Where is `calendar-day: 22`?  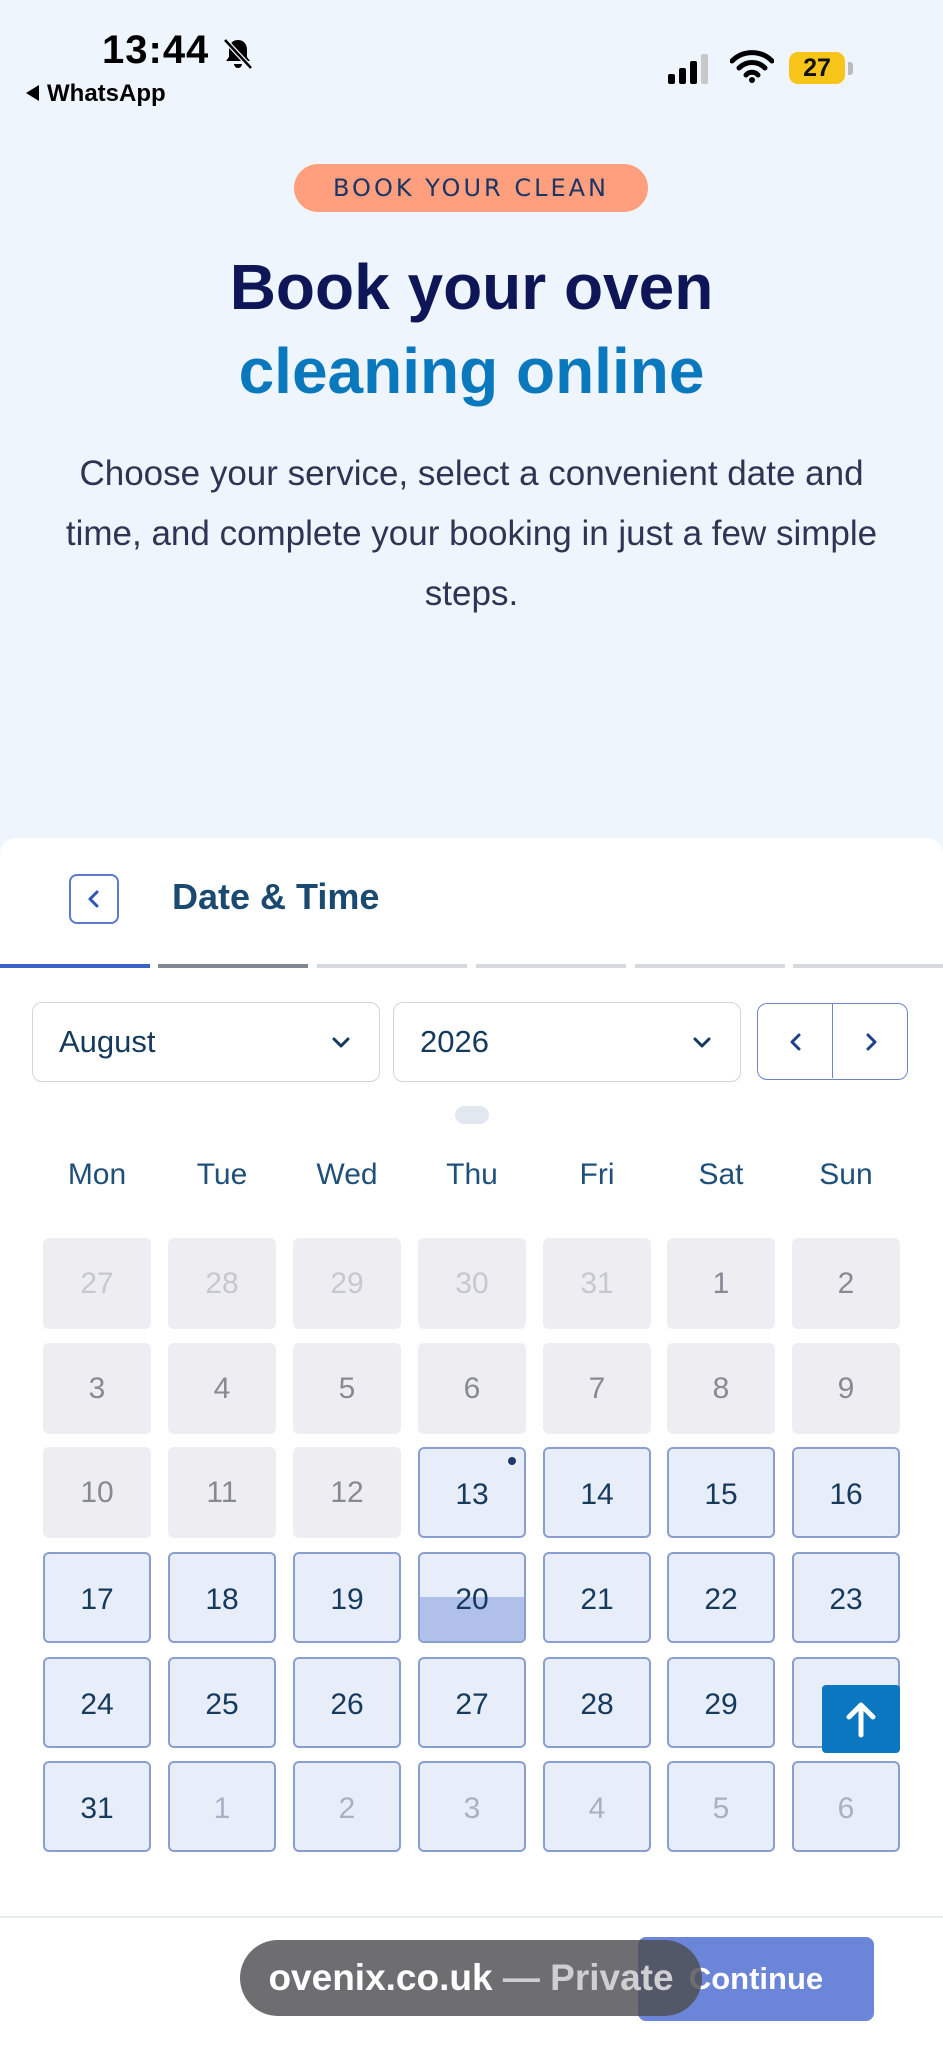 calendar-day: 22 is located at coordinates (721, 1597).